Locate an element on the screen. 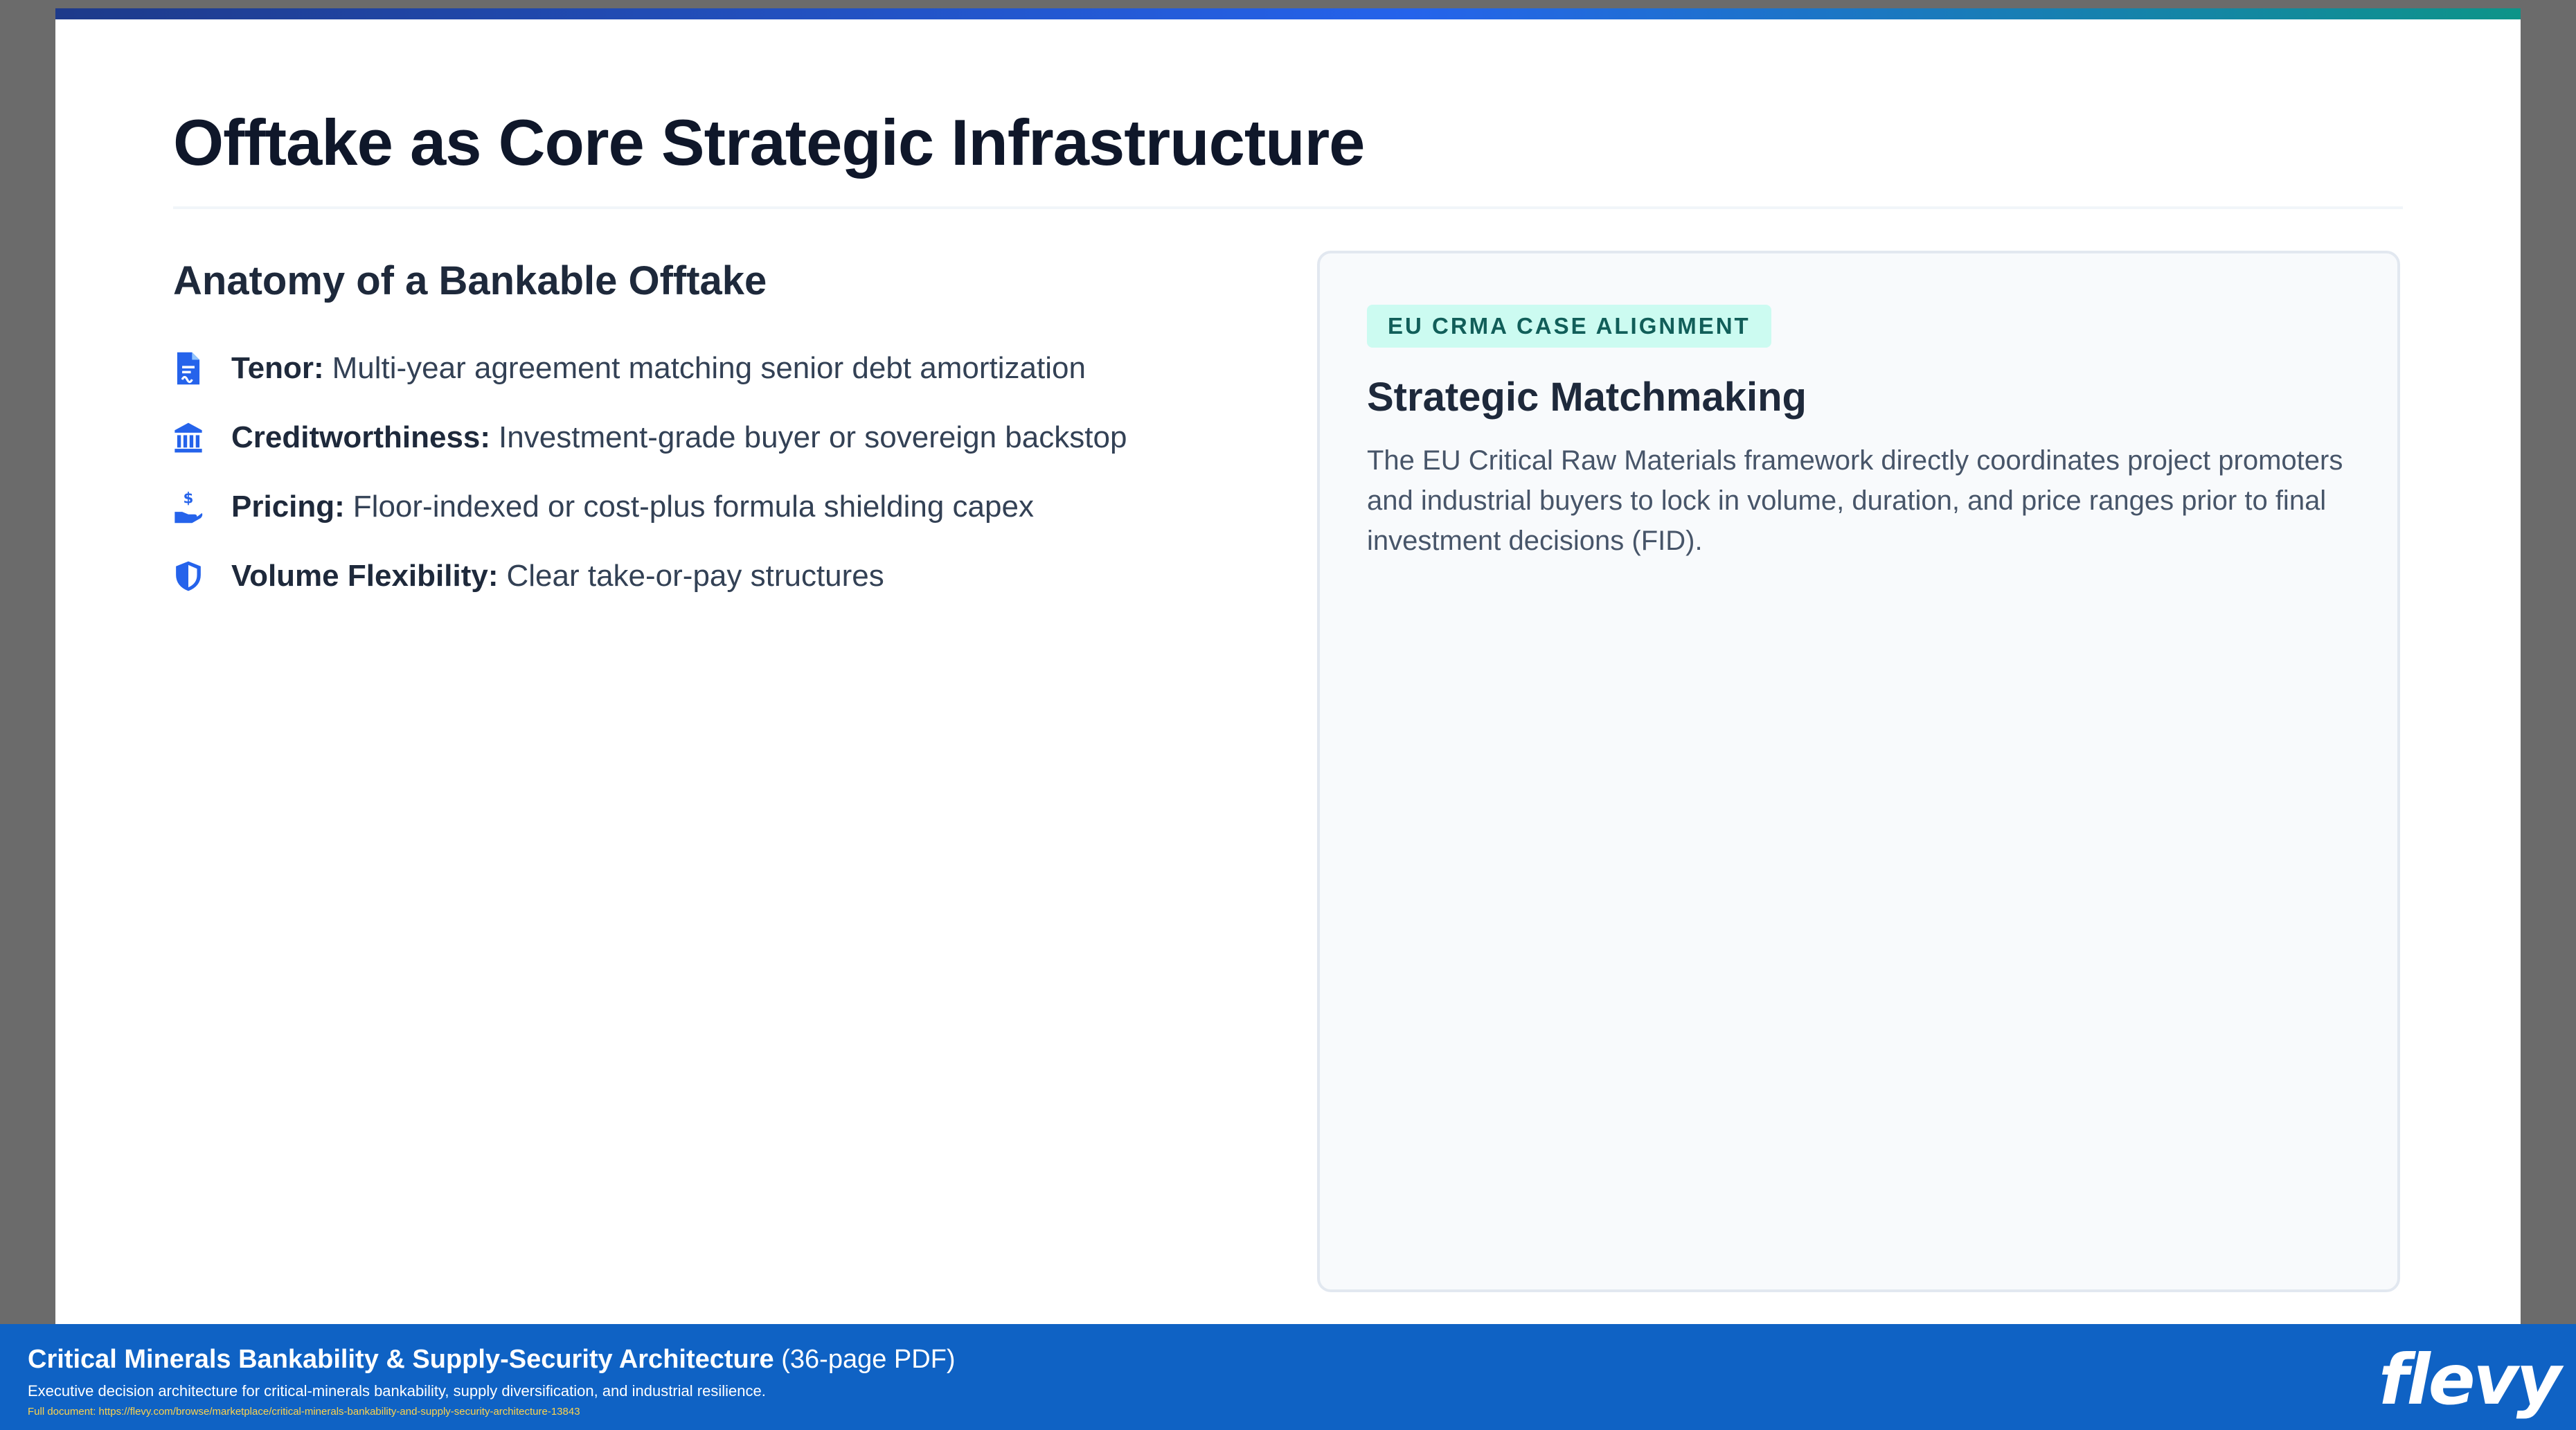 Image resolution: width=2576 pixels, height=1430 pixels. hand-dollar-icon: $ is located at coordinates (189, 507).